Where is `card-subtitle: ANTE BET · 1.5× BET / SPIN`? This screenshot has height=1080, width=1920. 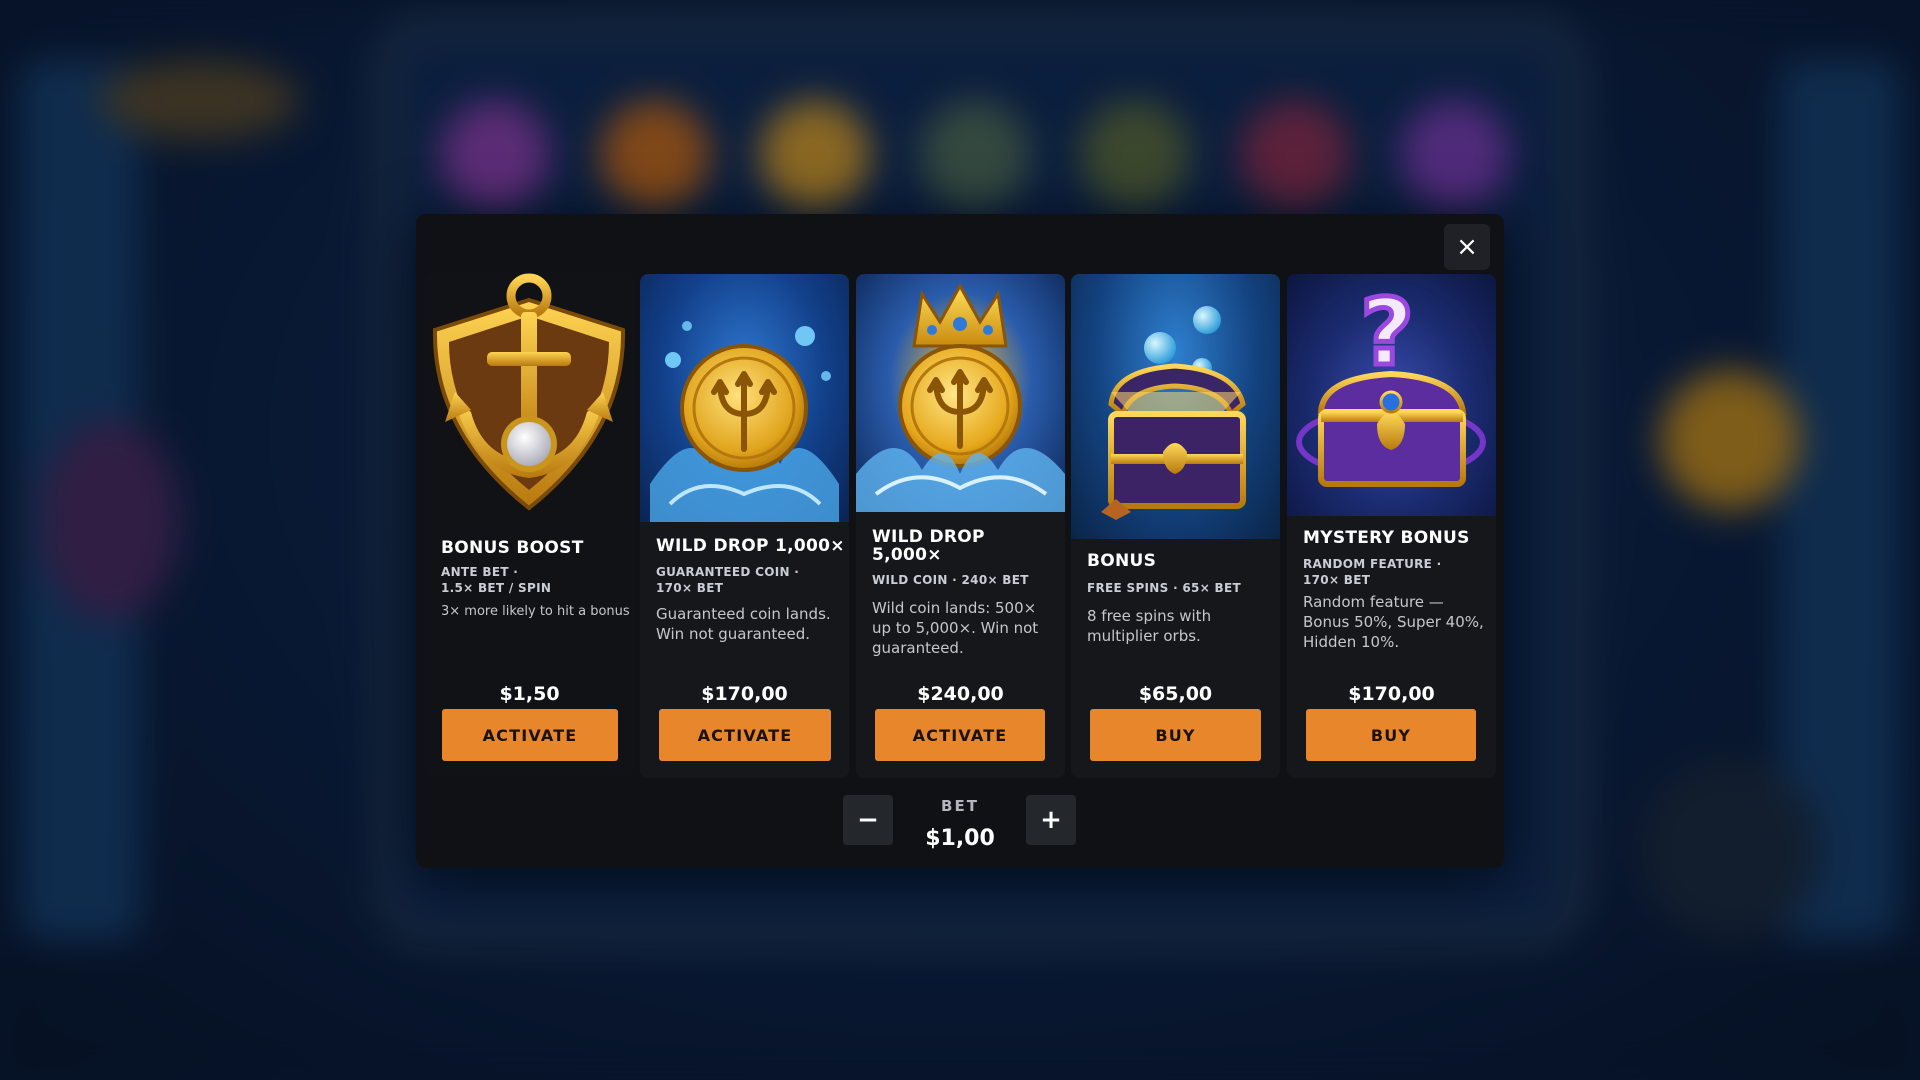
card-subtitle: ANTE BET · 1.5× BET / SPIN is located at coordinates (496, 580).